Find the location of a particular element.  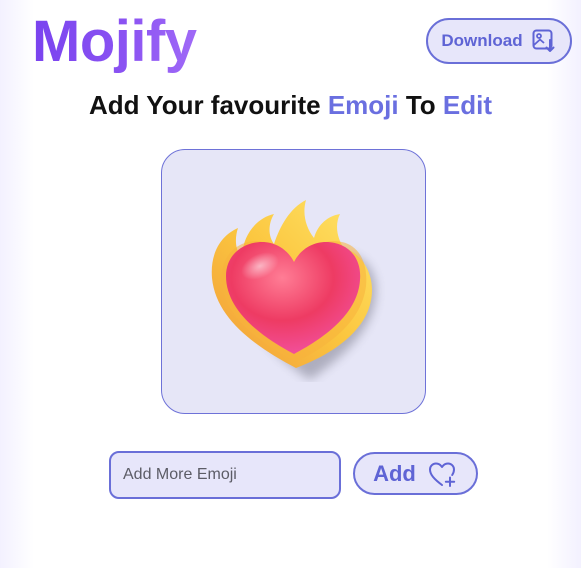

download-button: Download is located at coordinates (499, 41).